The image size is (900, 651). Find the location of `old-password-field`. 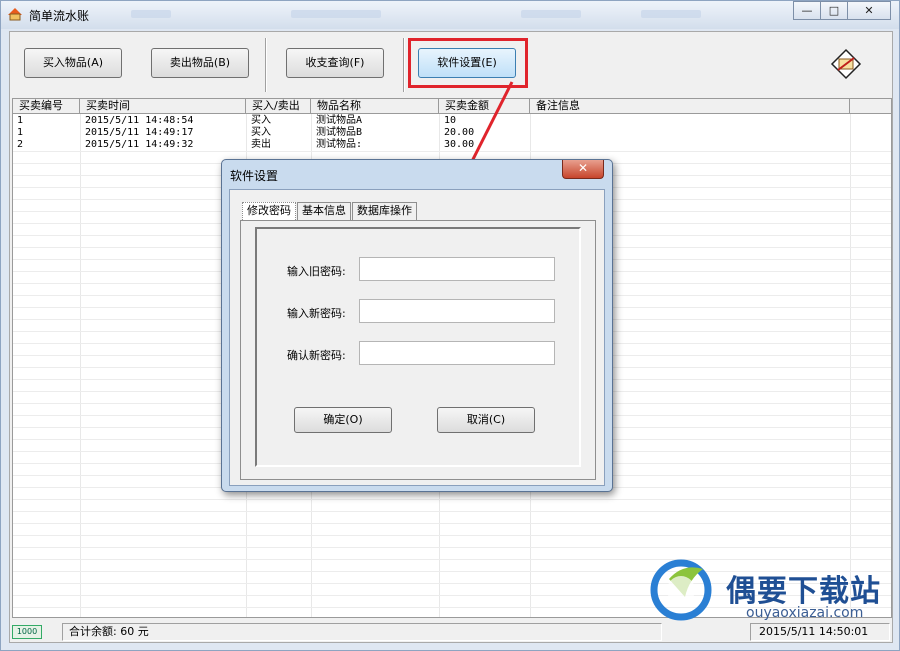

old-password-field is located at coordinates (457, 269).